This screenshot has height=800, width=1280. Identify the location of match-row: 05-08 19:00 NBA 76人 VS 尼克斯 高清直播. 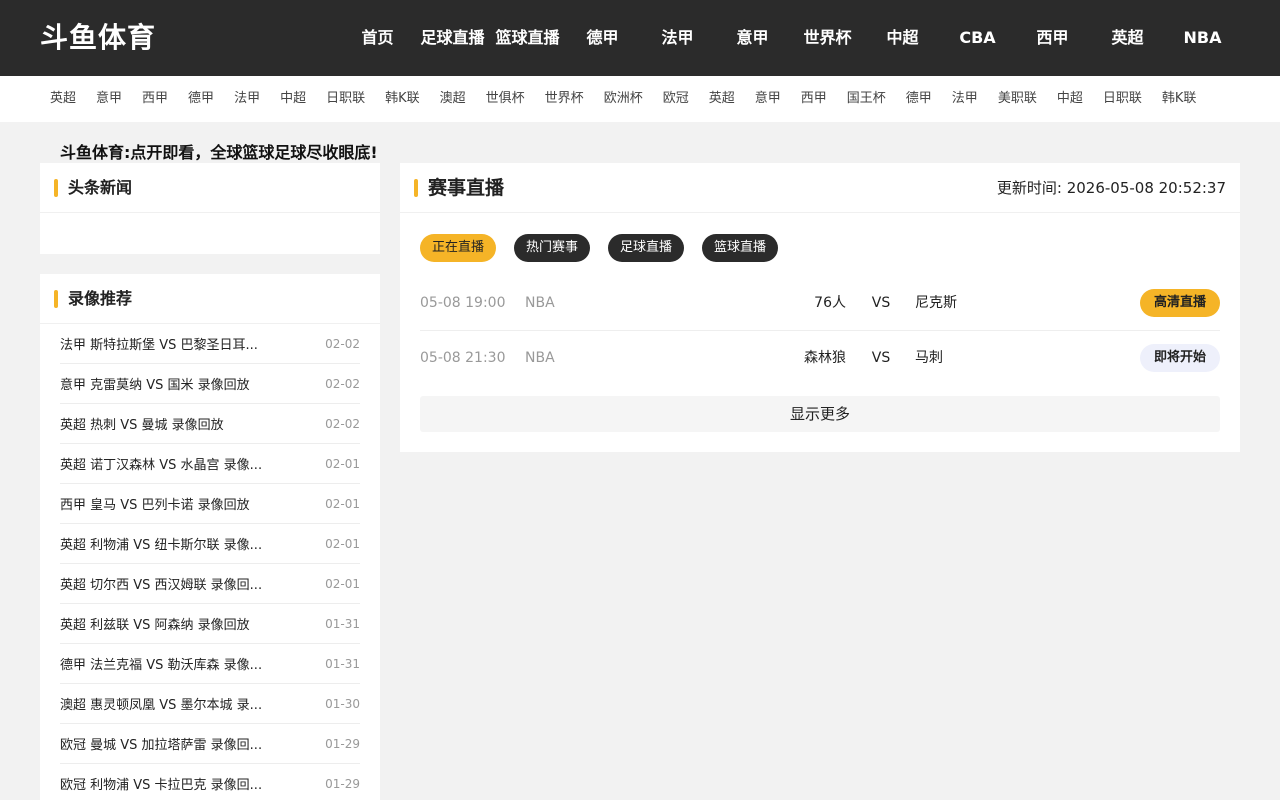
(820, 303).